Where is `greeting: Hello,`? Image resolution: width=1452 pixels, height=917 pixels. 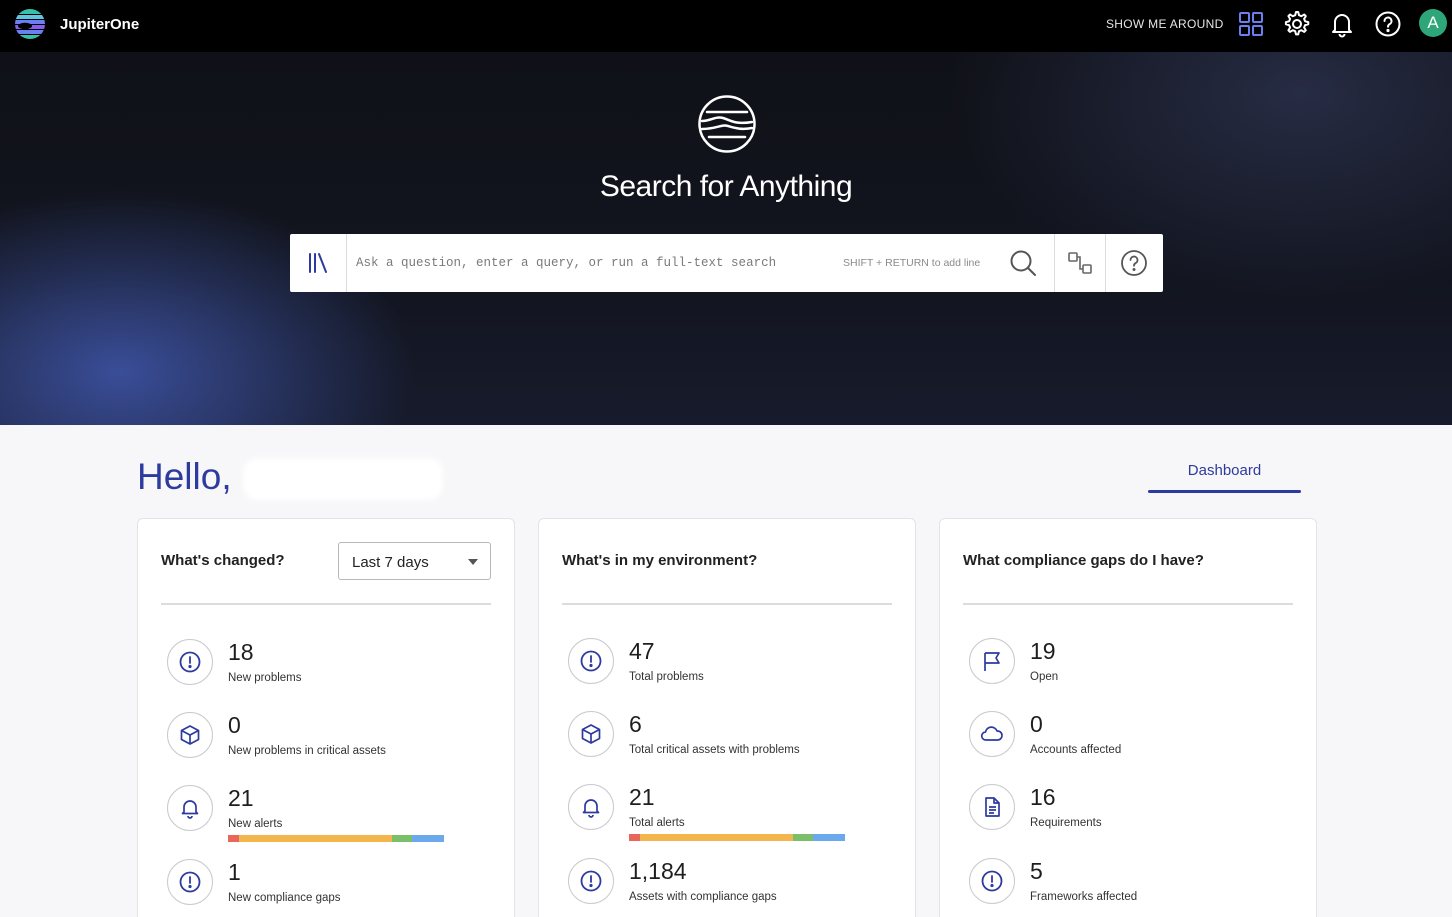
greeting: Hello, is located at coordinates (184, 476).